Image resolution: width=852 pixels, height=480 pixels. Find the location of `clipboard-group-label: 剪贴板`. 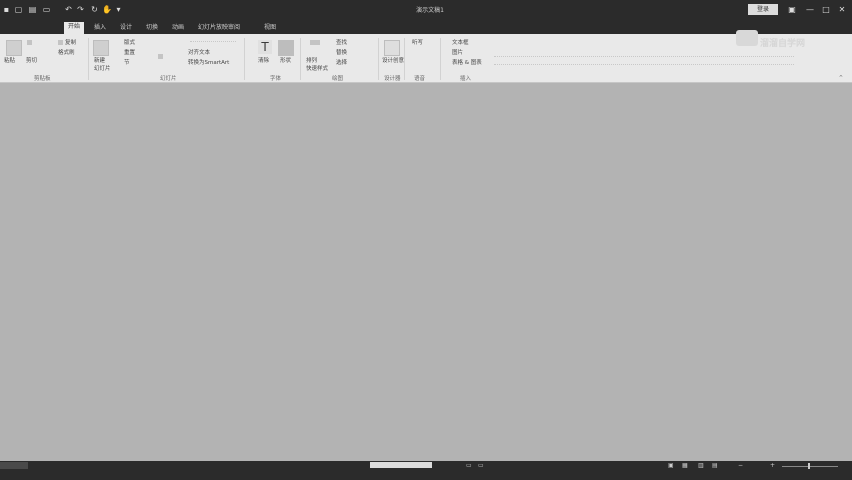

clipboard-group-label: 剪贴板 is located at coordinates (42, 79).